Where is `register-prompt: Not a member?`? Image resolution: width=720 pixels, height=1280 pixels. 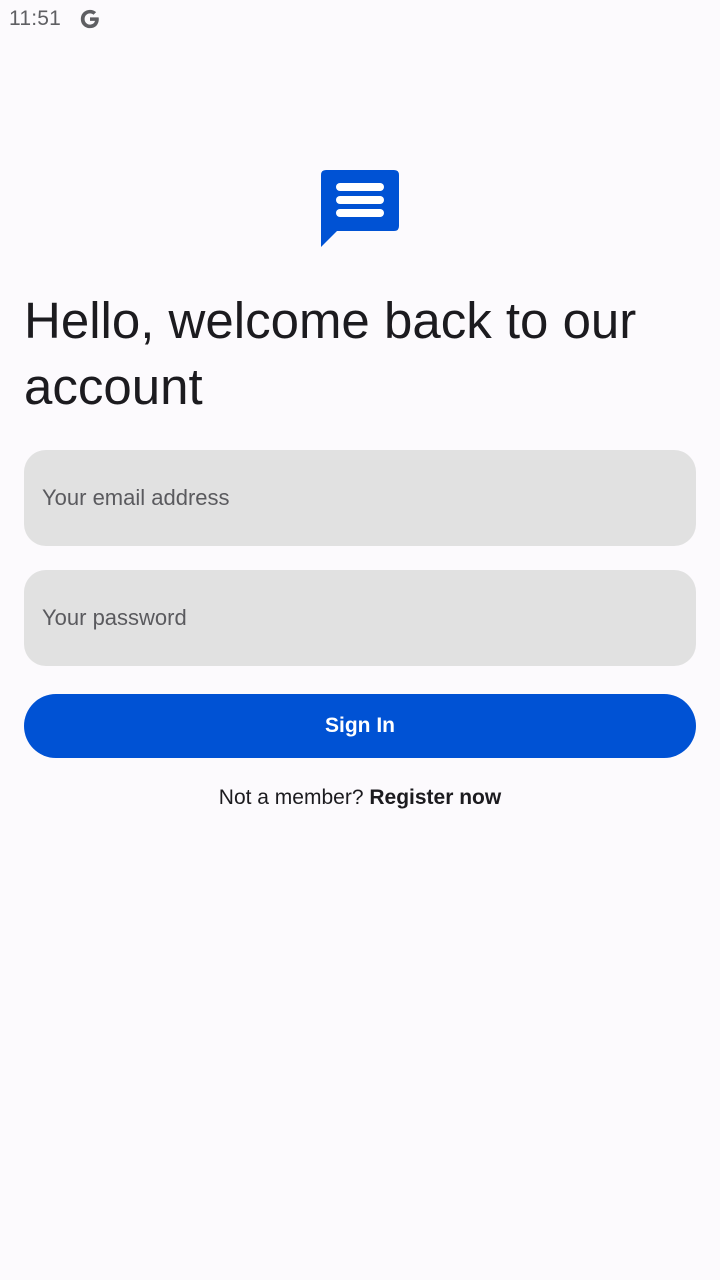 register-prompt: Not a member? is located at coordinates (291, 797).